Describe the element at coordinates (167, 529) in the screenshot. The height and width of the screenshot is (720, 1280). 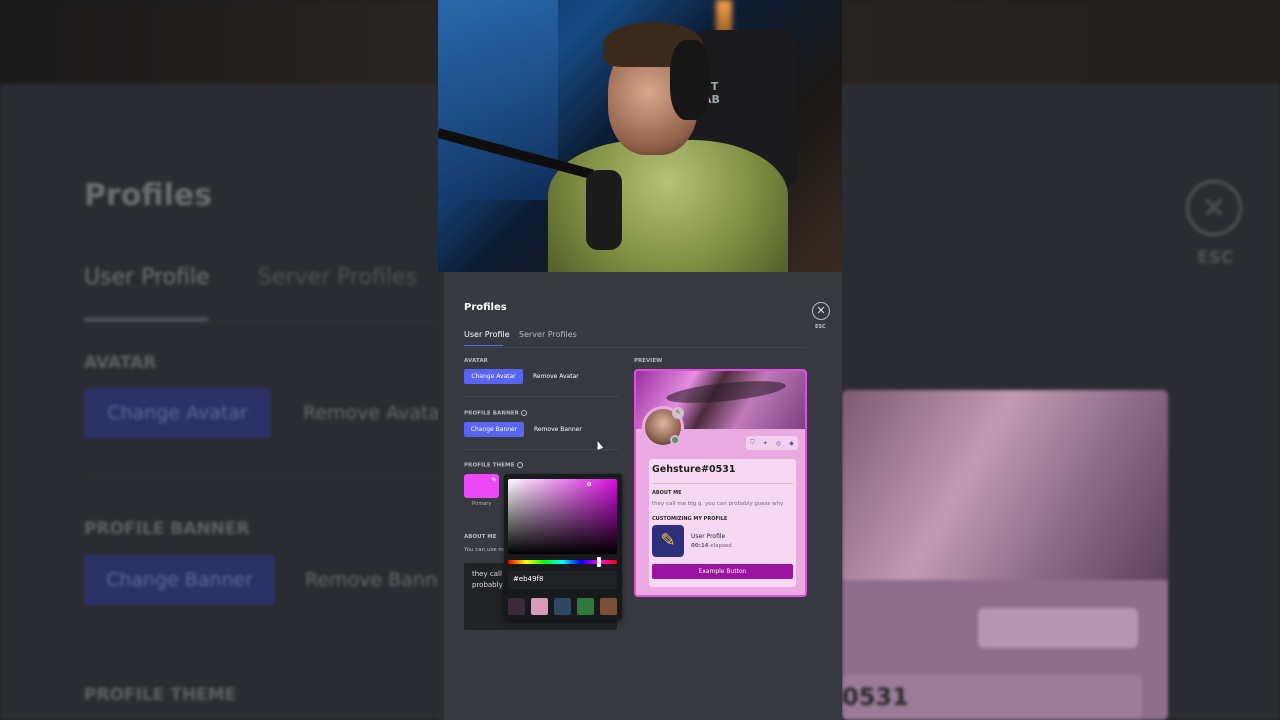
I see `bg-banner-label: PROFILE BANNER` at that location.